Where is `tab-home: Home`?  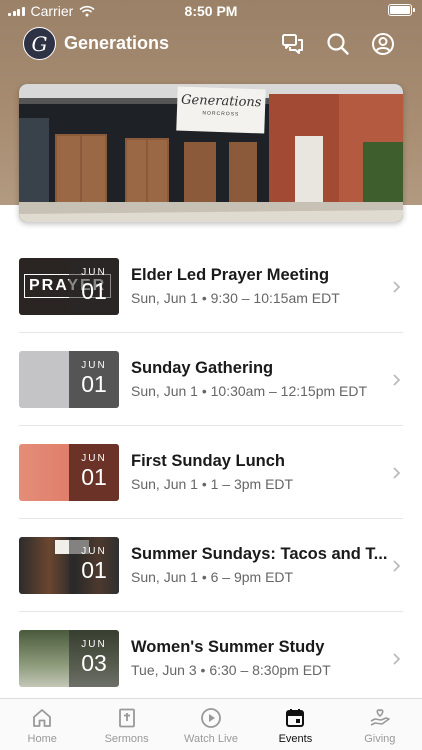 tab-home: Home is located at coordinates (42, 724).